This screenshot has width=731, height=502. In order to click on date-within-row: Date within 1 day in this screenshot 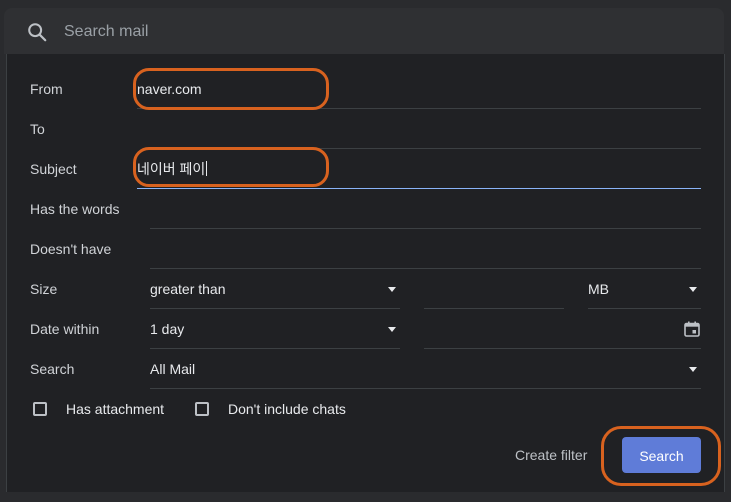, I will do `click(365, 329)`.